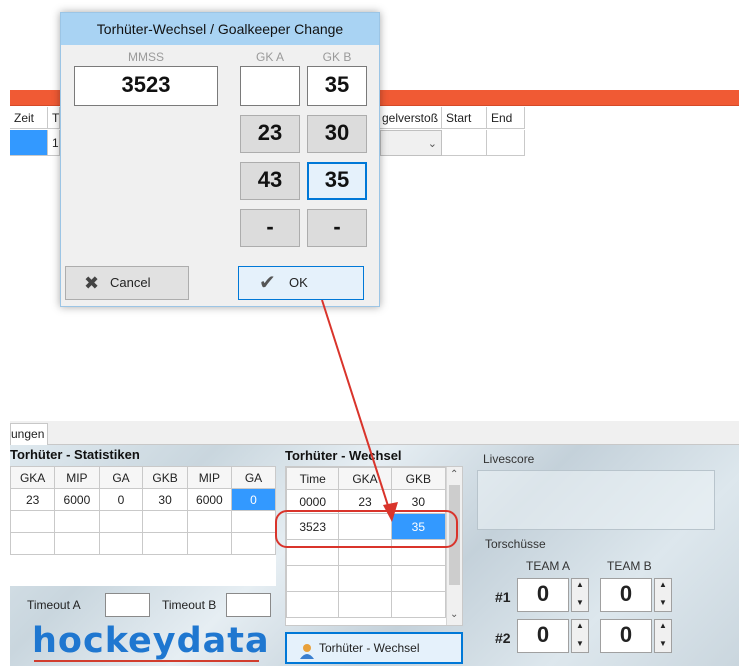 This screenshot has width=739, height=669. Describe the element at coordinates (626, 595) in the screenshot. I see `shots-team-b-period-1-input: 0` at that location.